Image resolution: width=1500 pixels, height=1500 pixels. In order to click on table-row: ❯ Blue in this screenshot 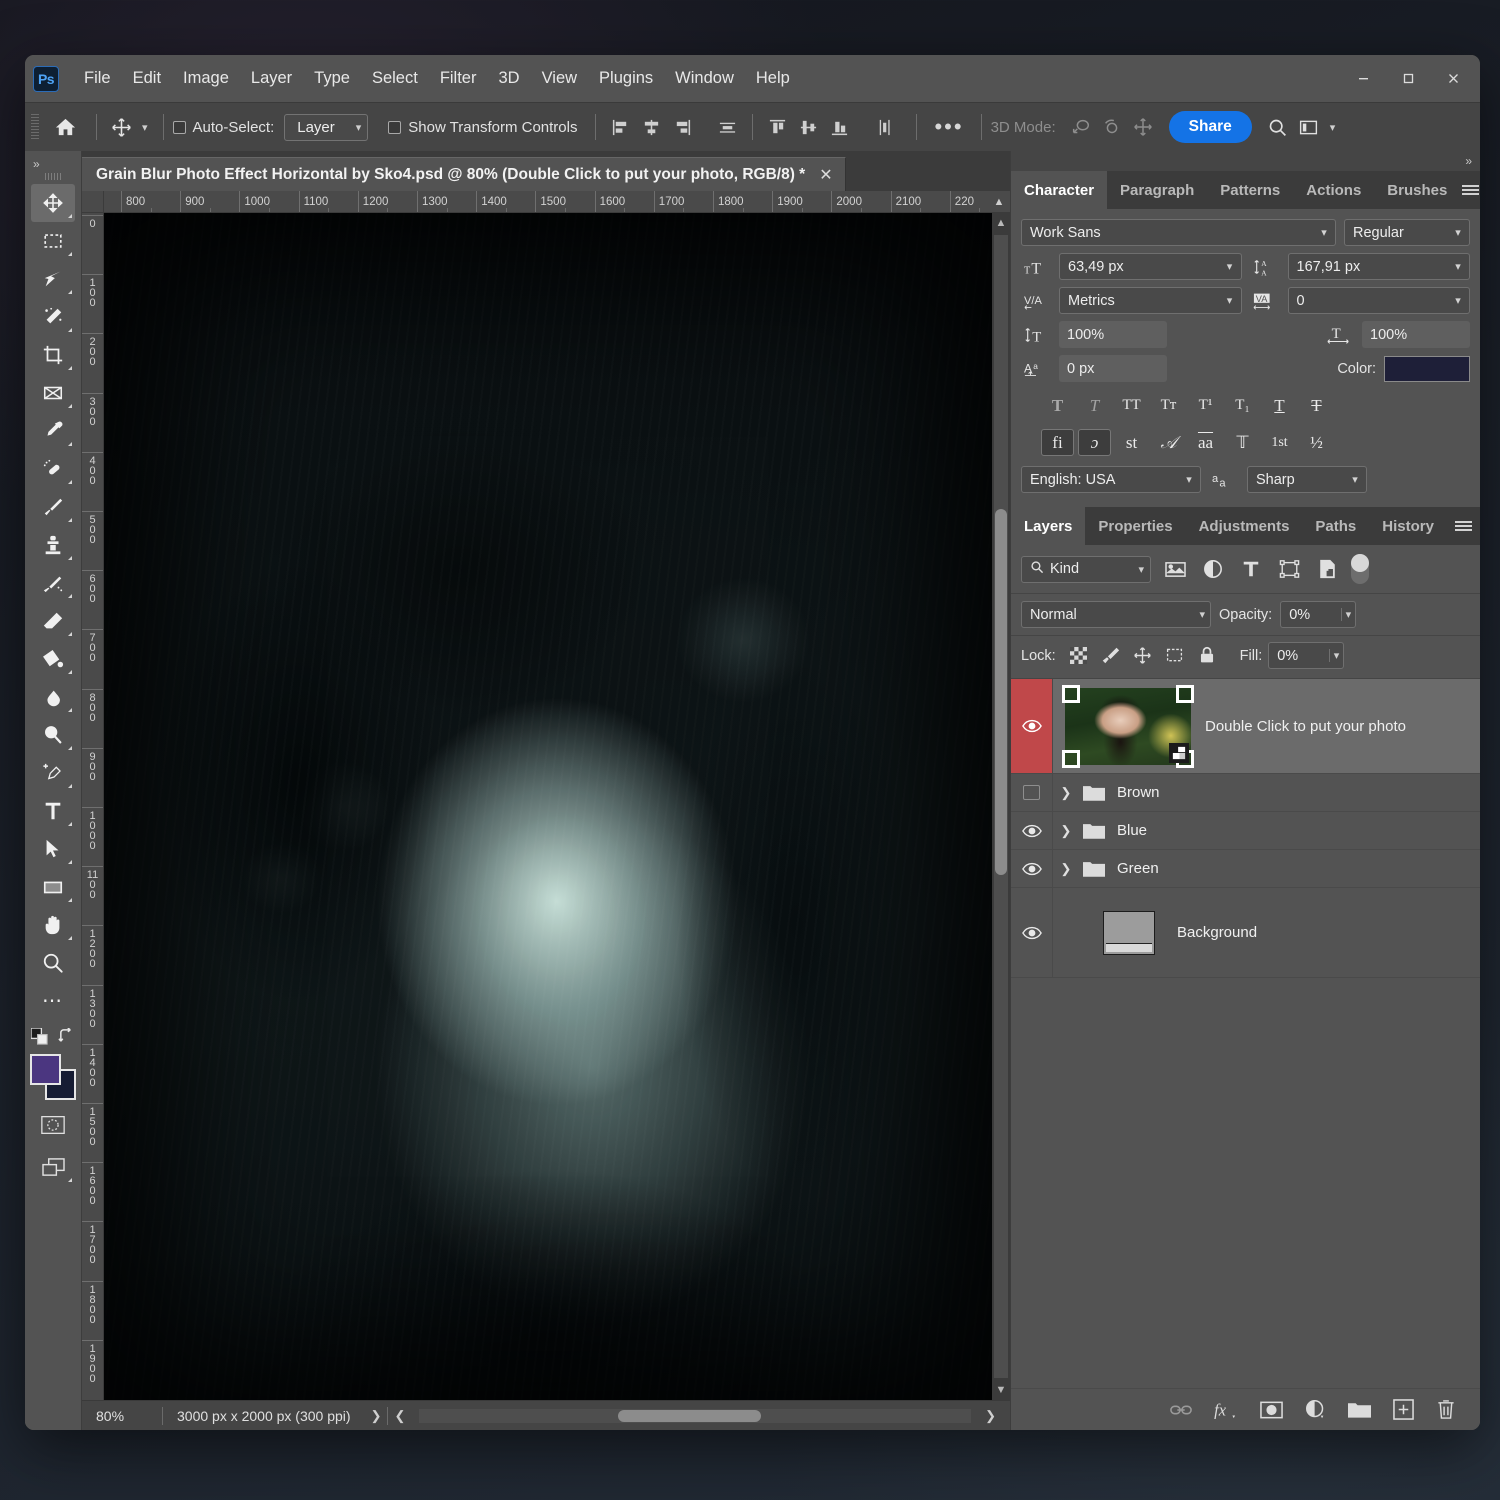, I will do `click(1245, 831)`.